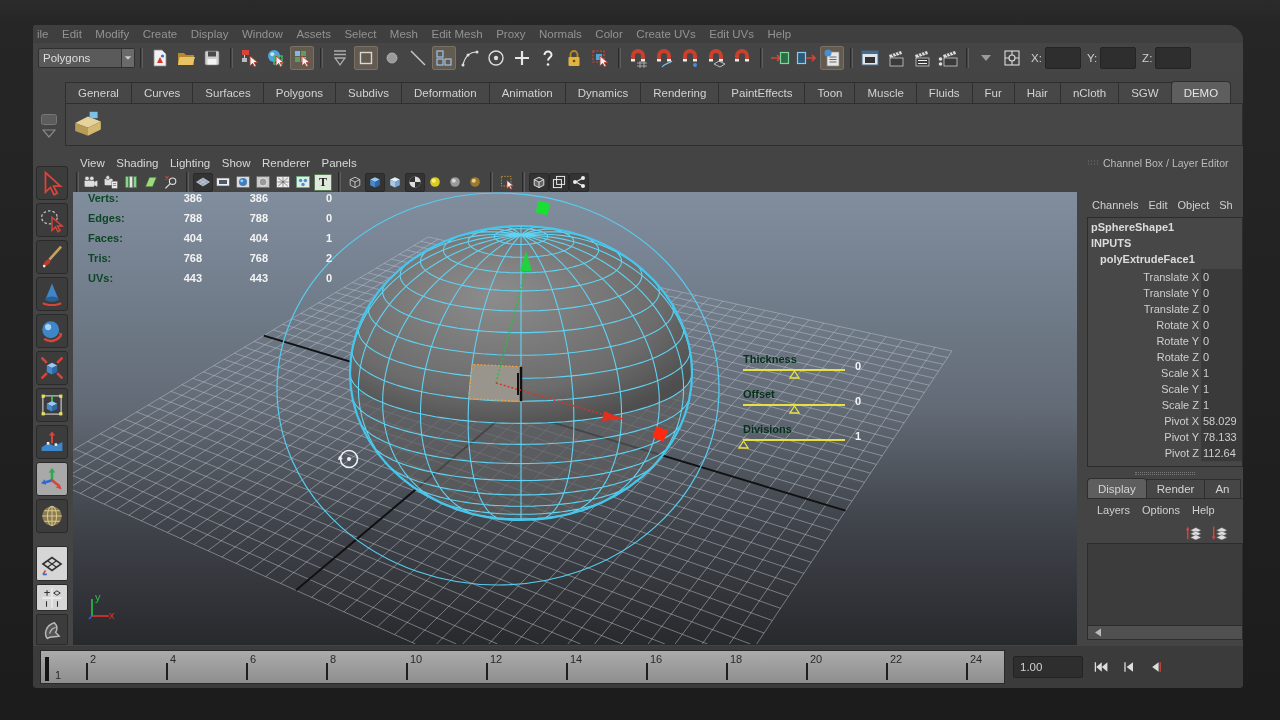 The image size is (1280, 720). What do you see at coordinates (43, 34) in the screenshot?
I see `menu-item: ile` at bounding box center [43, 34].